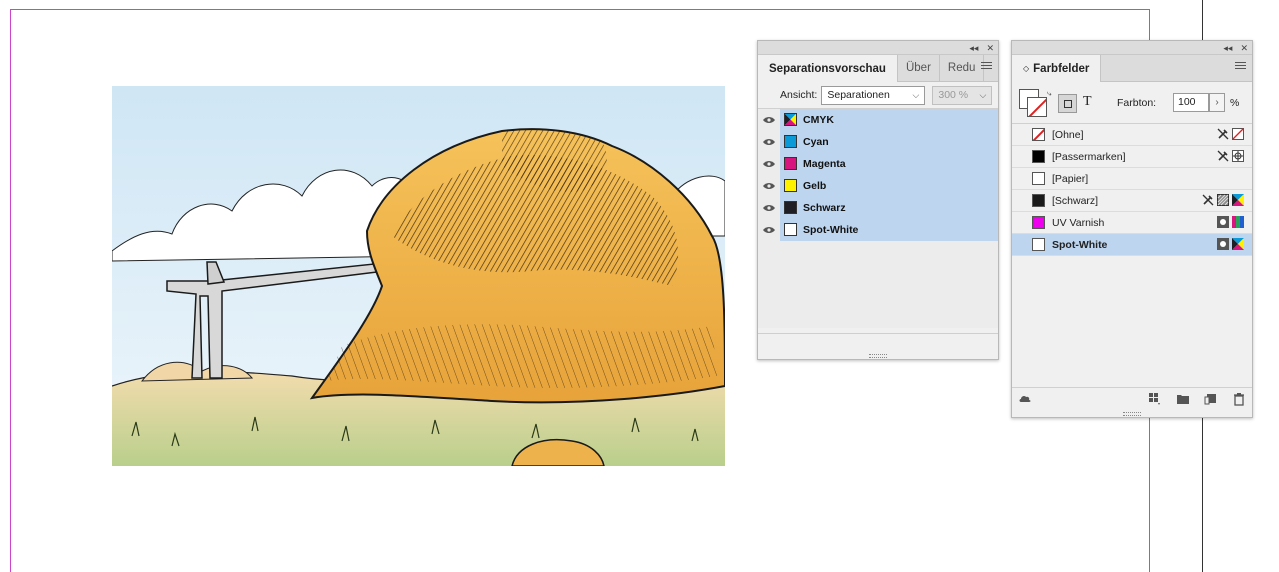  Describe the element at coordinates (1070, 178) in the screenshot. I see `swatch-name: [Papier]` at that location.